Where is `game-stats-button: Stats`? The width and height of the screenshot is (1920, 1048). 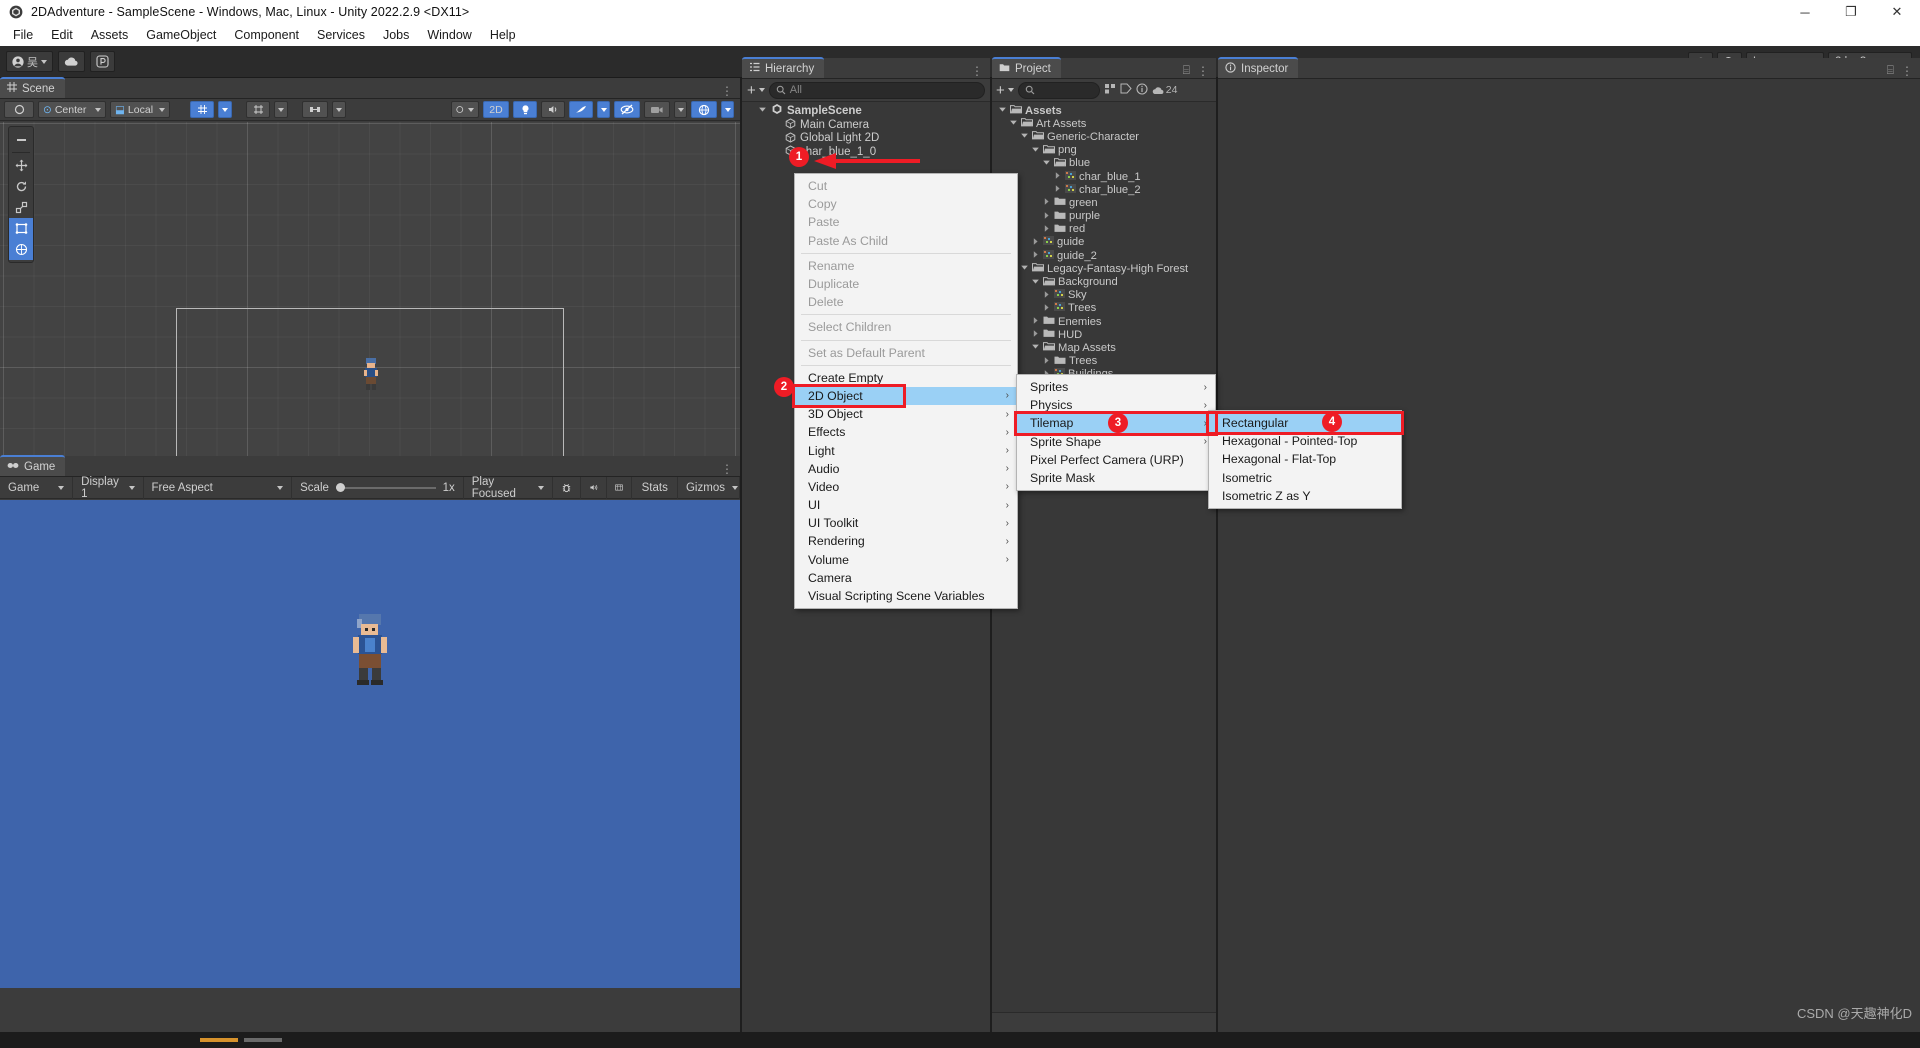 game-stats-button: Stats is located at coordinates (655, 487).